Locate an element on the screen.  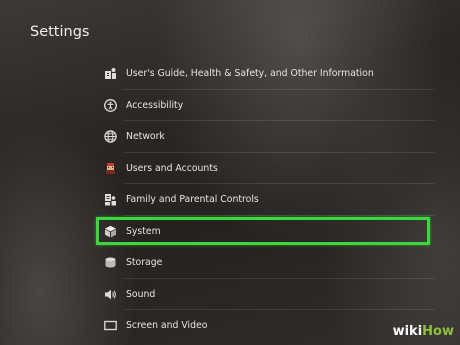
page-title: Settings is located at coordinates (60, 32).